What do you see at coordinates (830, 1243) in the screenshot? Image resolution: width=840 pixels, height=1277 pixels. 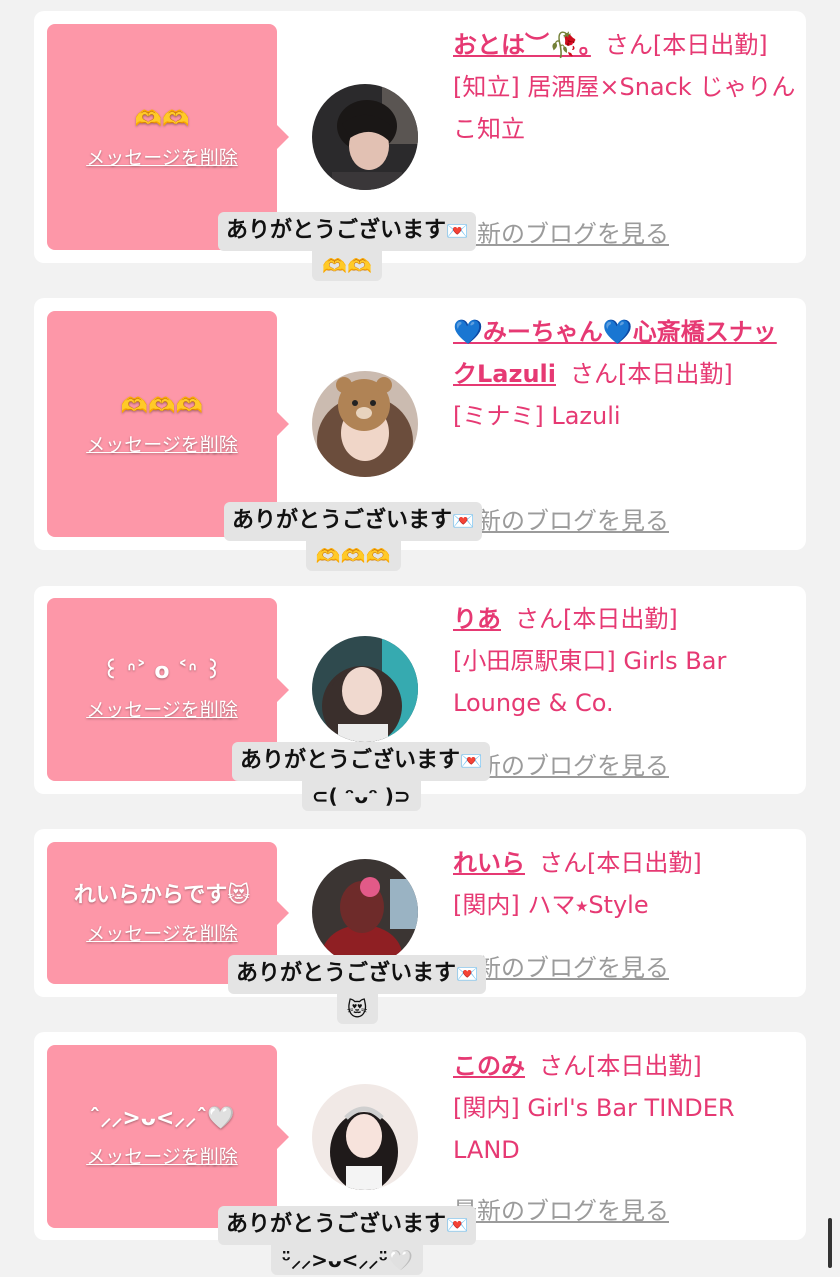 I see `scrollbar` at bounding box center [830, 1243].